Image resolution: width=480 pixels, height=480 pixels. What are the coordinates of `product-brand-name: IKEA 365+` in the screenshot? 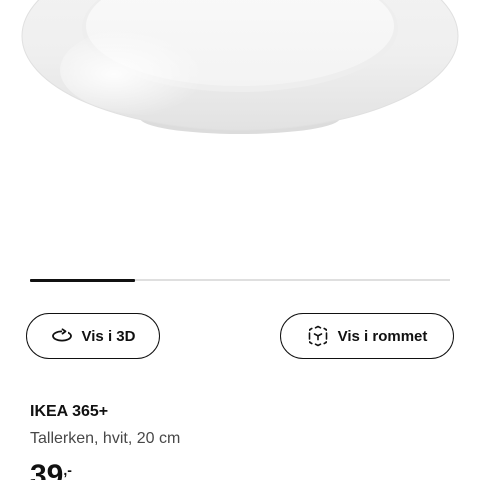 It's located at (69, 412).